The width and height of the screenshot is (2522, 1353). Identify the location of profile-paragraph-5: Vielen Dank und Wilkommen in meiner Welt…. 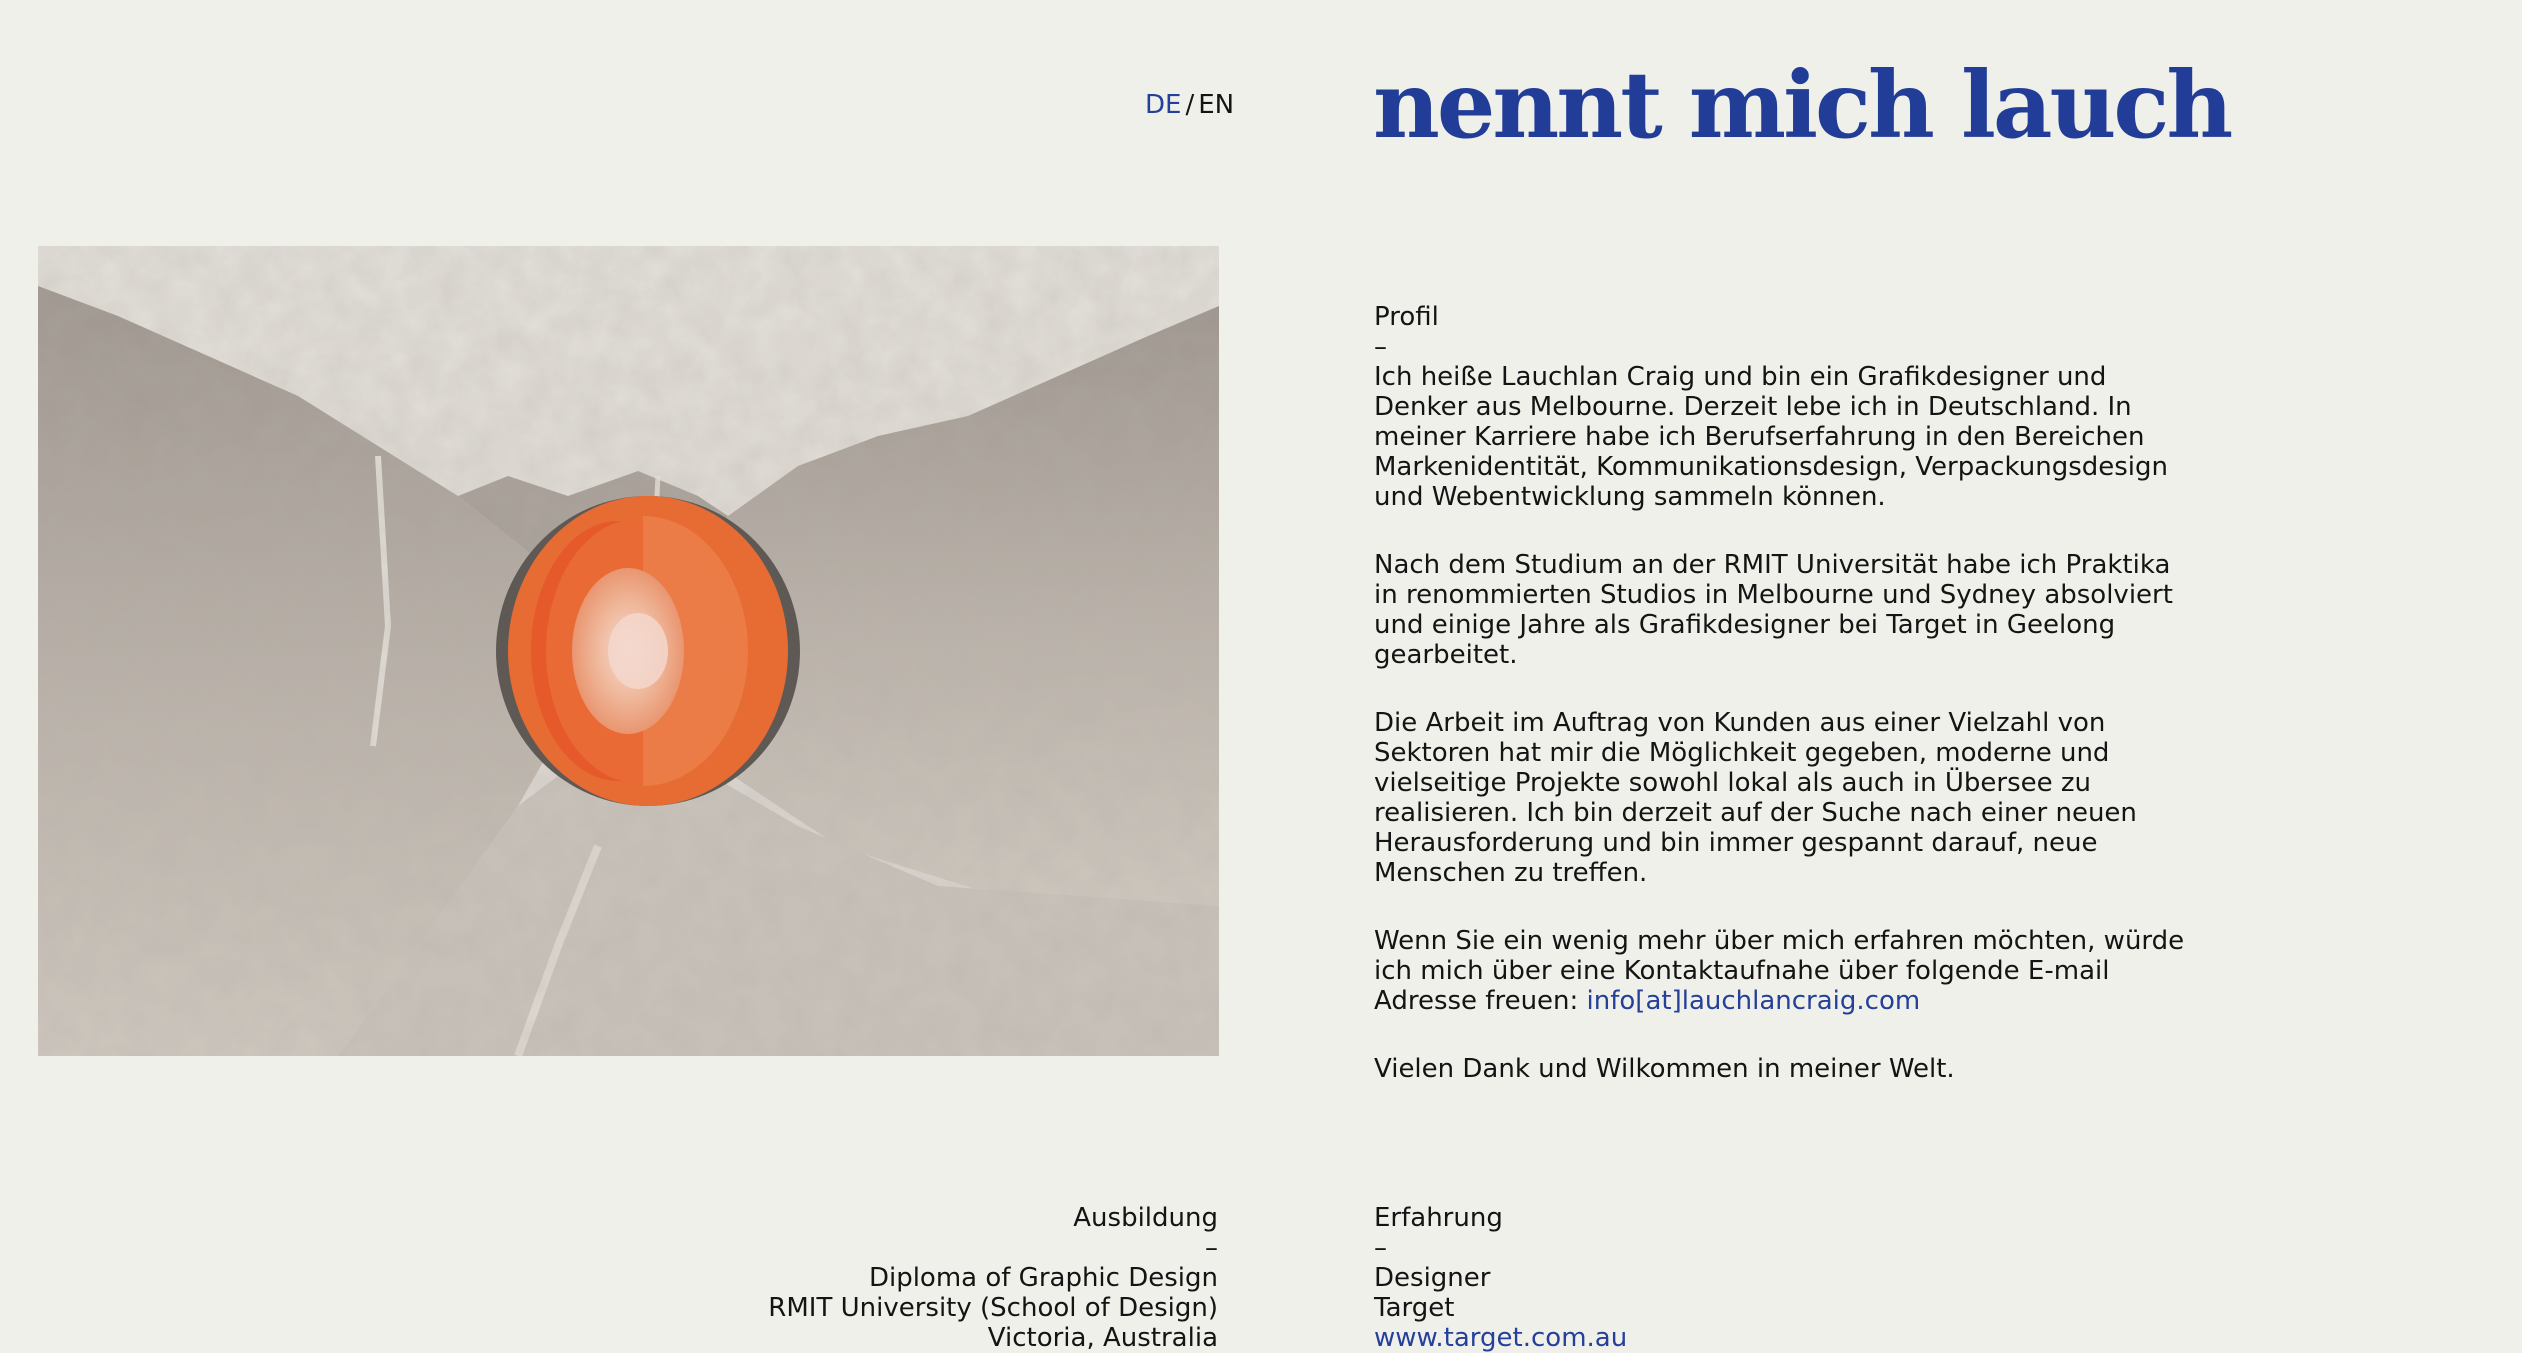
(1664, 1069).